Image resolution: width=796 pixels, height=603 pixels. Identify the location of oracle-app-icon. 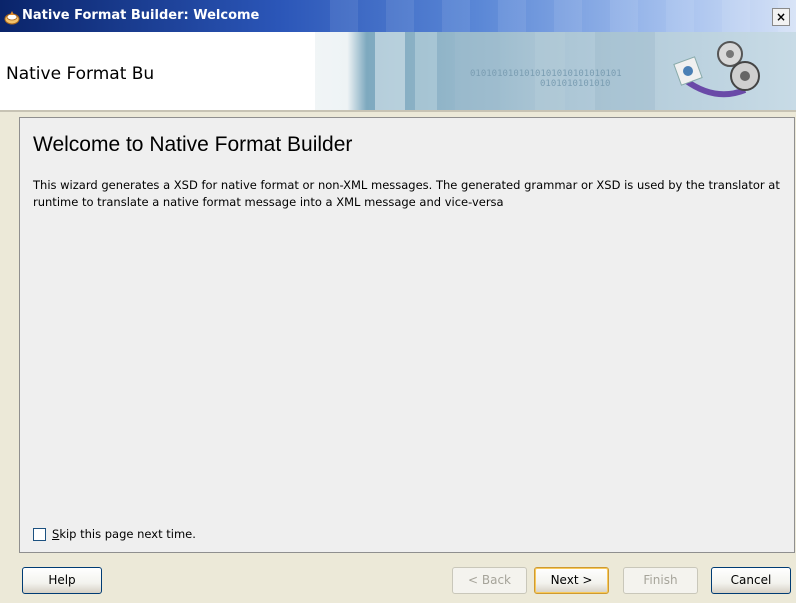
(12, 18).